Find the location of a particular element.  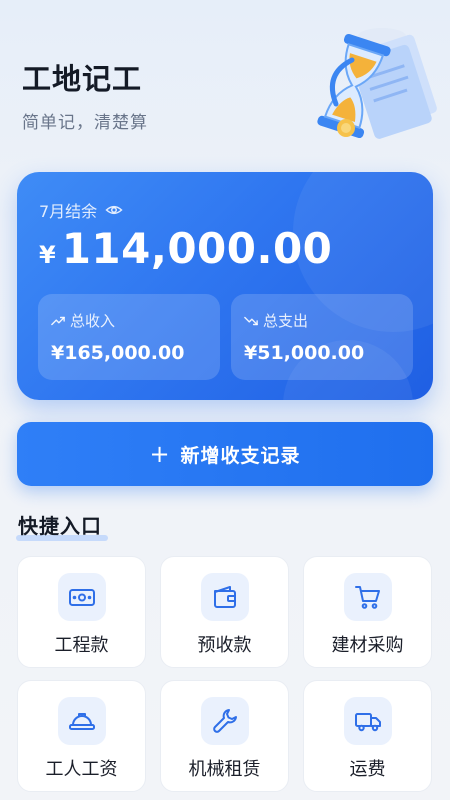

period-row: 7月结余 is located at coordinates (81, 210).